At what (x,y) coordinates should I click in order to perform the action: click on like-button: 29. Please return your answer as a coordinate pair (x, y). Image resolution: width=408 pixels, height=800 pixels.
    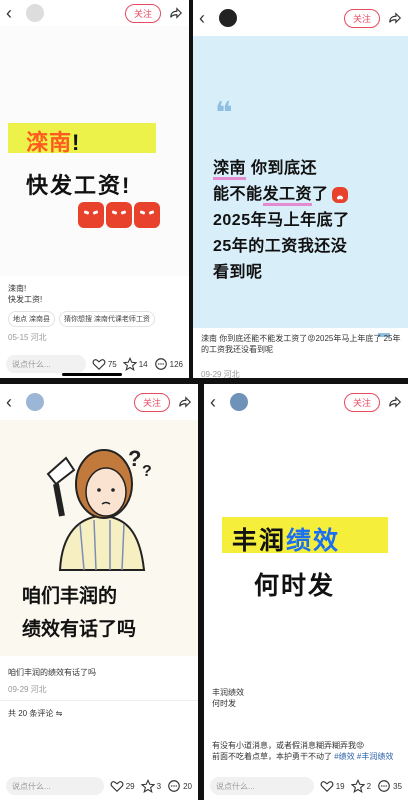
    Looking at the image, I should click on (122, 786).